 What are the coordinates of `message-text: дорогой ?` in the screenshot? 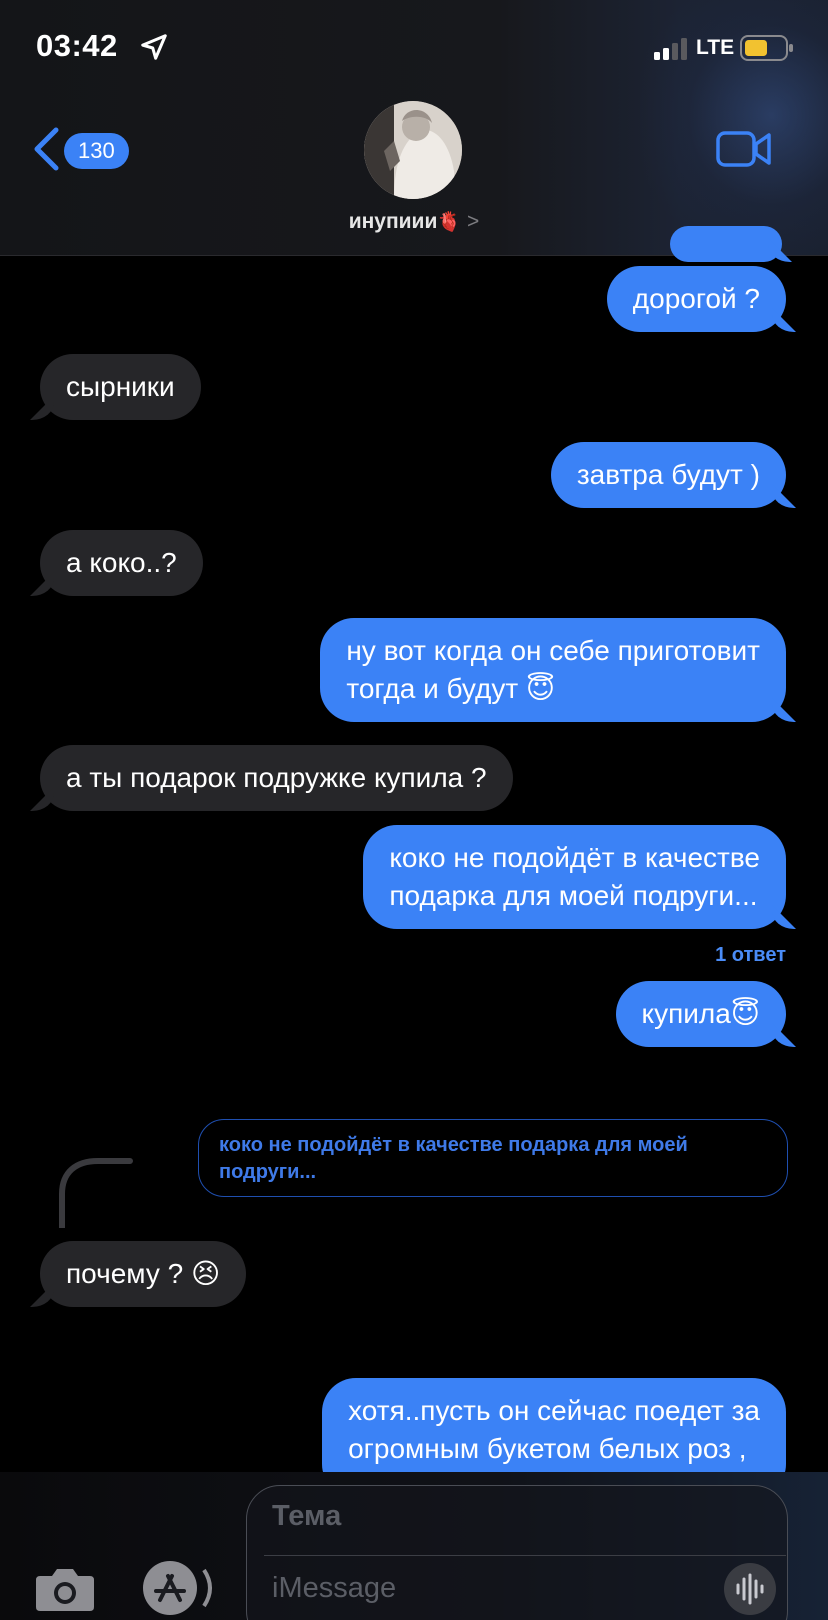 It's located at (696, 298).